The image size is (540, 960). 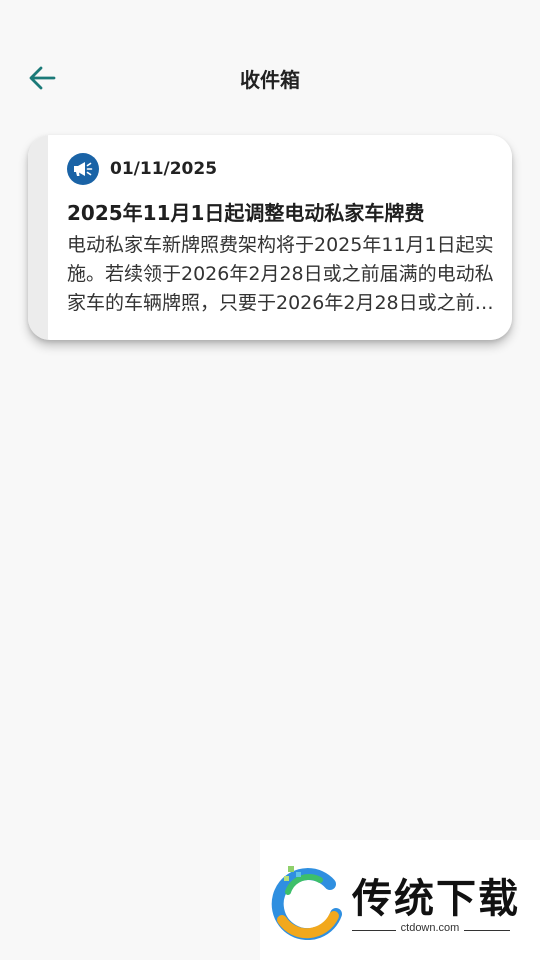 I want to click on card-accent-strip, so click(x=38, y=237).